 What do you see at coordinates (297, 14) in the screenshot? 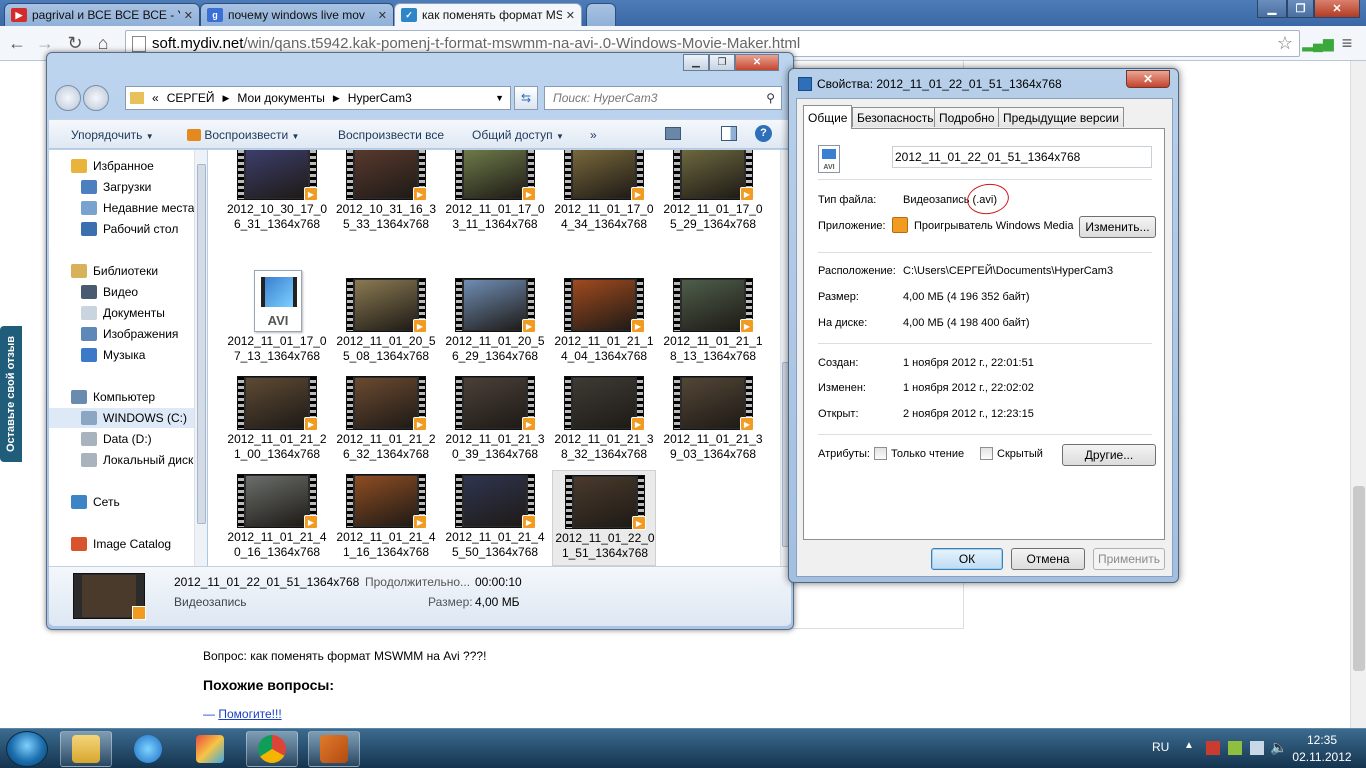
I see `browser-tab-google: g почему windows live mov ✕` at bounding box center [297, 14].